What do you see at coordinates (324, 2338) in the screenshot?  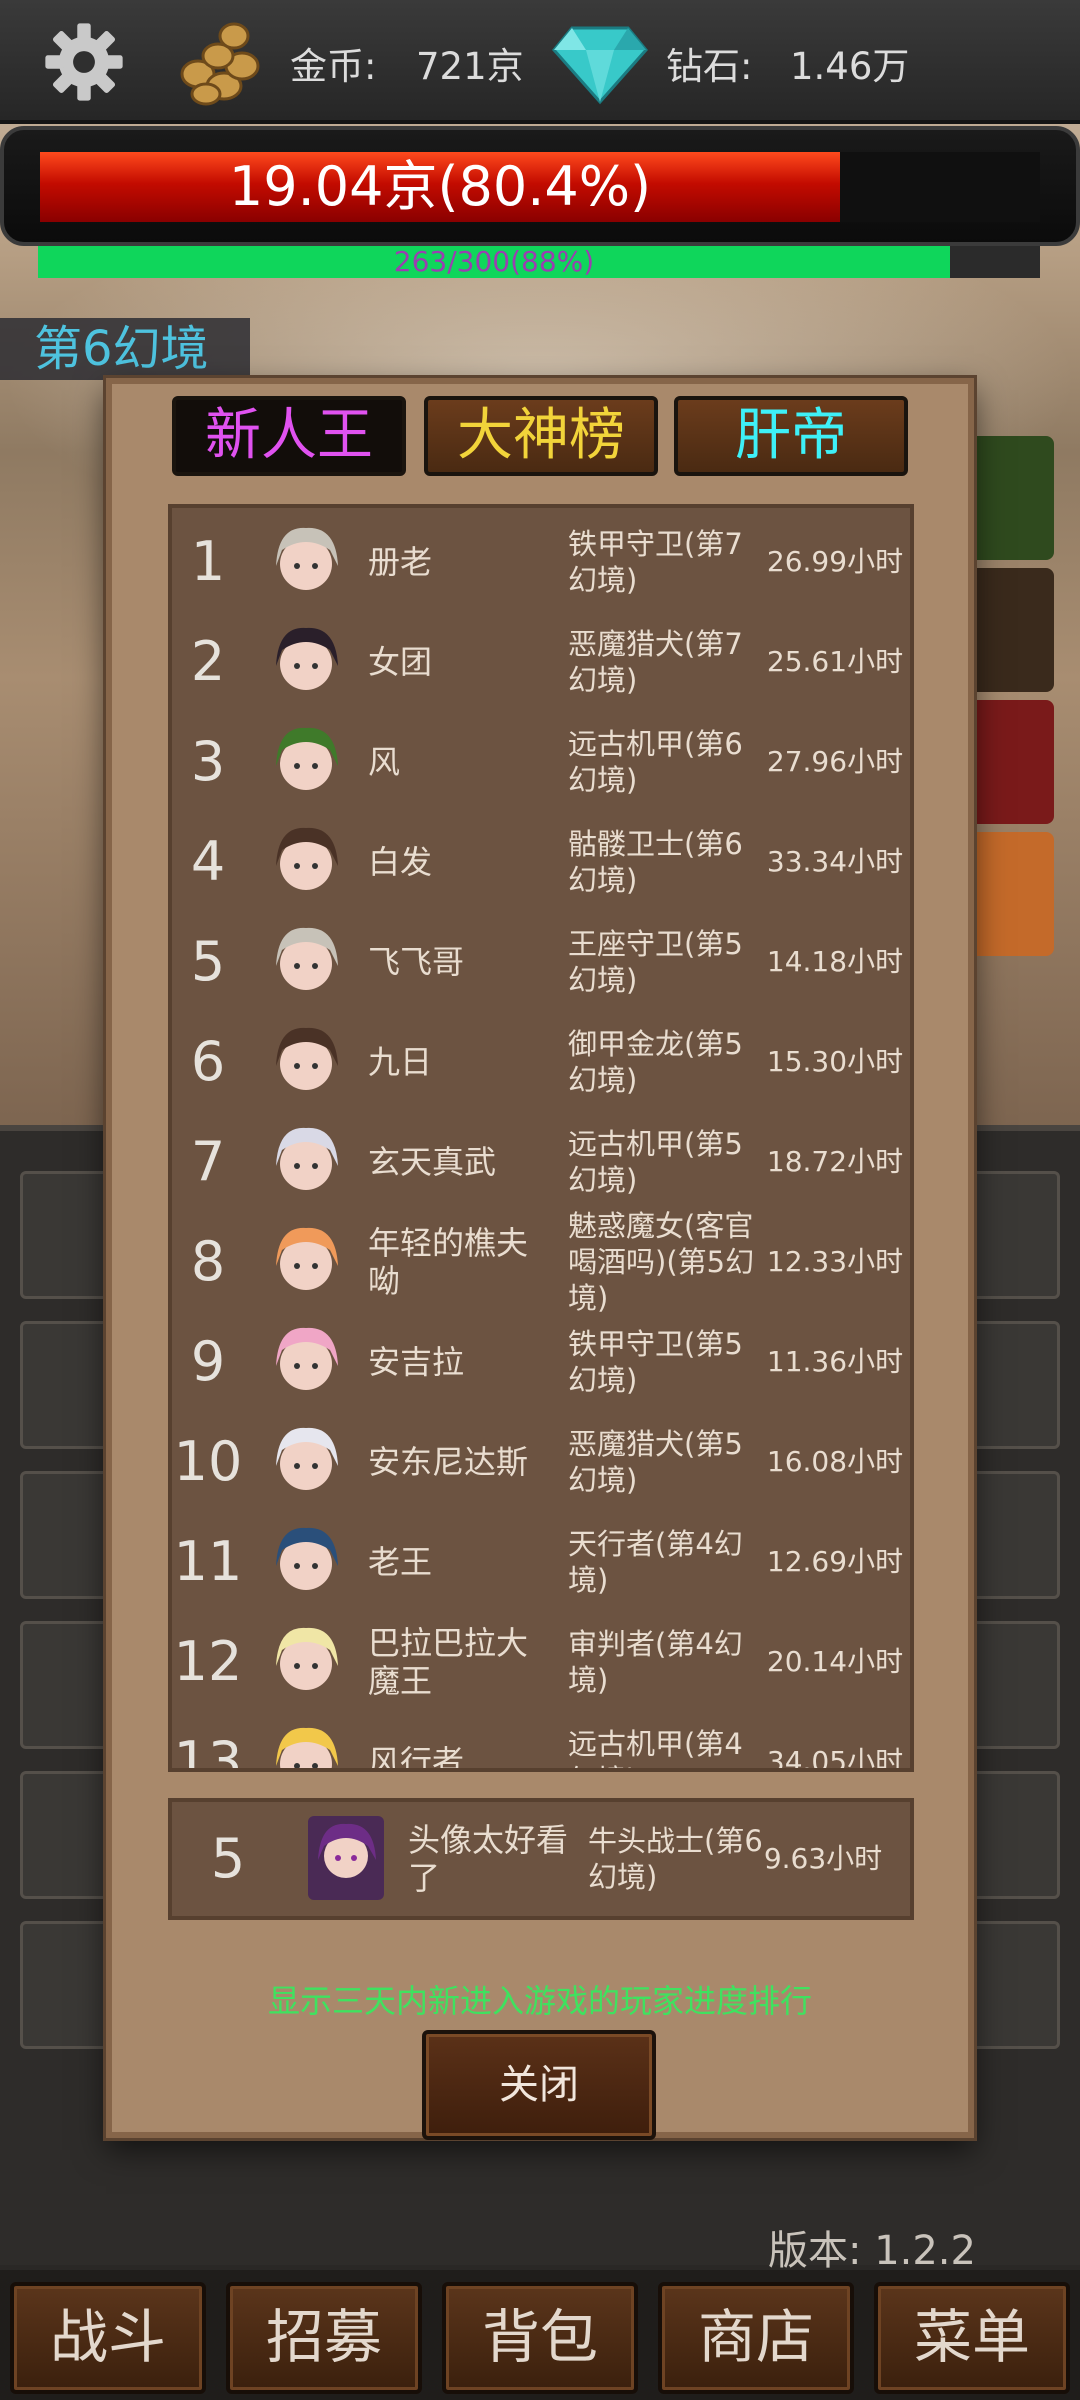 I see `nav-recruit: 招募` at bounding box center [324, 2338].